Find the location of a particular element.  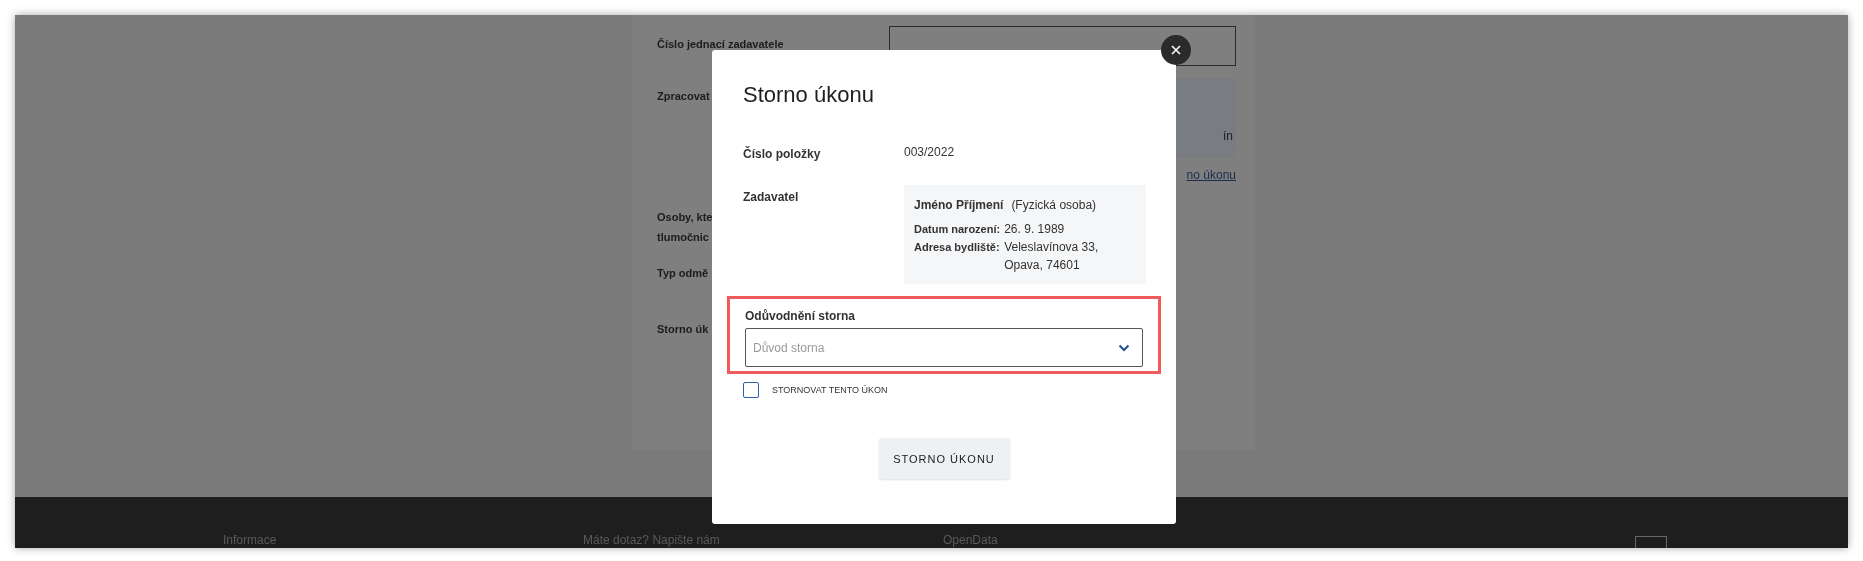

panel-text: ín is located at coordinates (1228, 136).